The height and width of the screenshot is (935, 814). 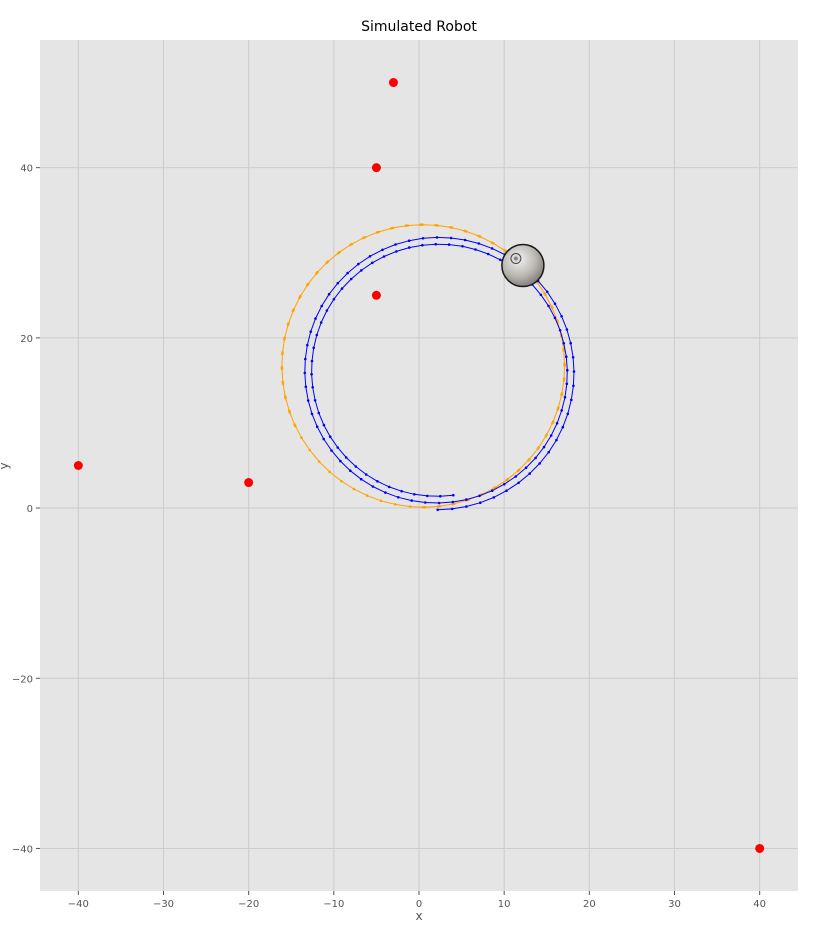 What do you see at coordinates (759, 904) in the screenshot?
I see `x-tick-label: 40` at bounding box center [759, 904].